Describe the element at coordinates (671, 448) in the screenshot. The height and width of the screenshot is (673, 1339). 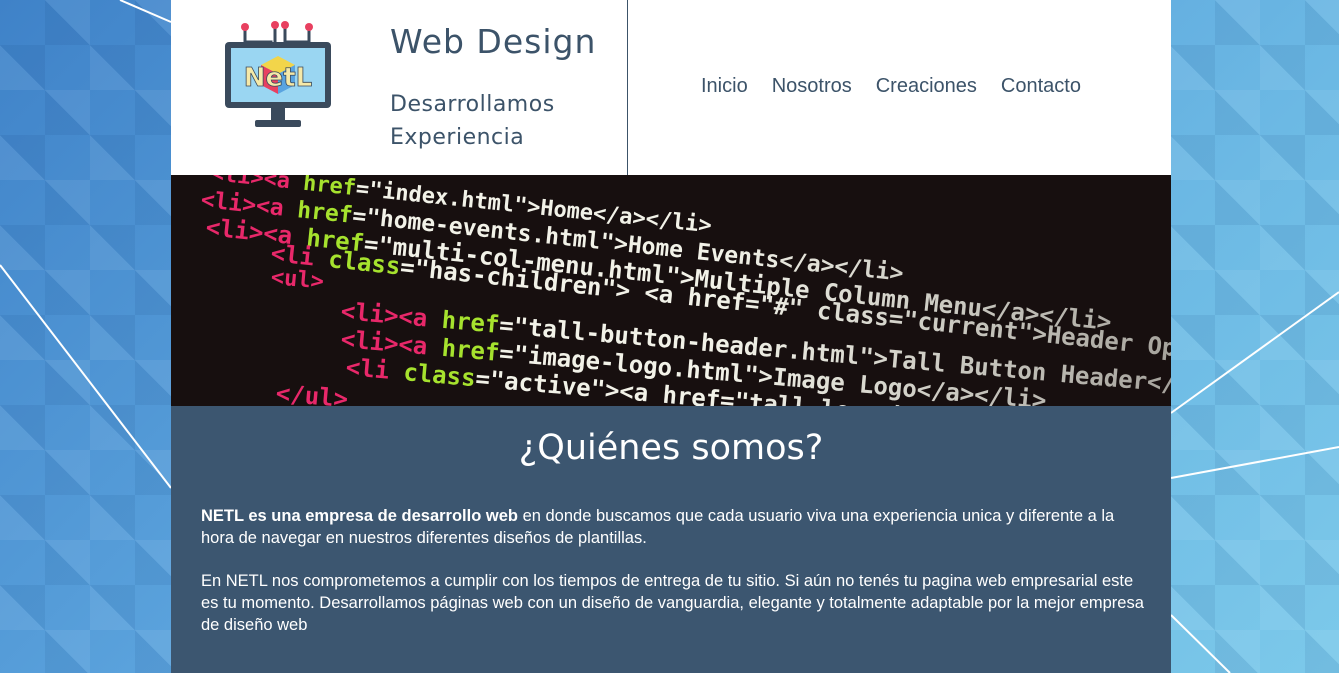
I see `about-title: ¿Quiénes somos?` at that location.